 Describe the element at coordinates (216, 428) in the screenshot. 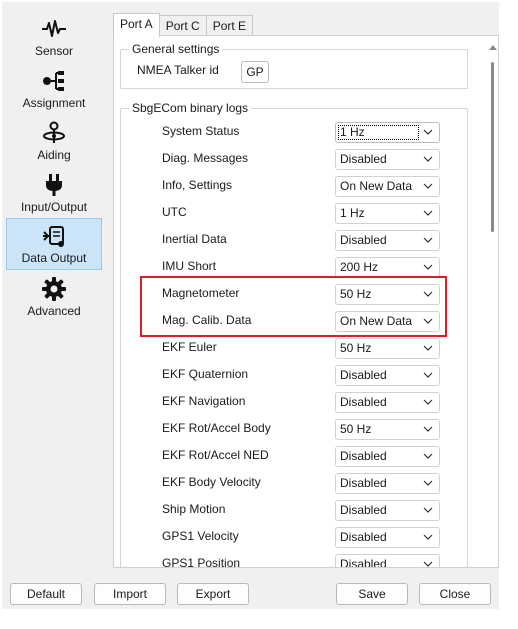

I see `log-row-label: EKF Rot/Accel Body` at that location.